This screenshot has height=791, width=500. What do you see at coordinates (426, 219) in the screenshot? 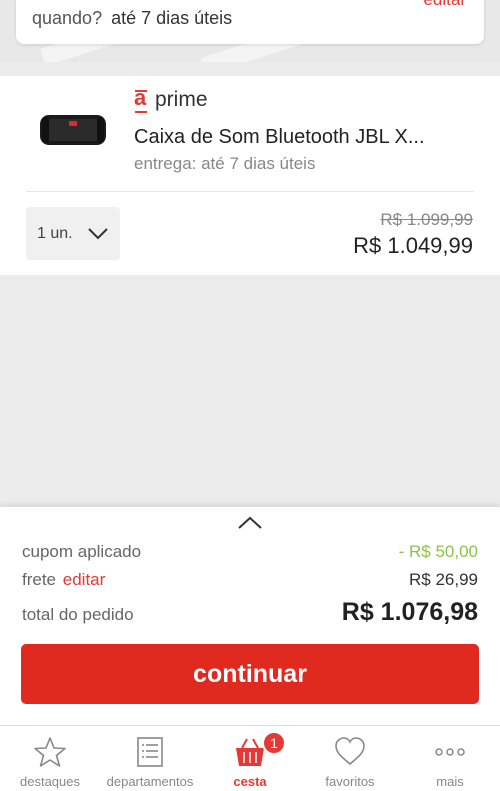
I see `old-price: R$ 1.099,99` at bounding box center [426, 219].